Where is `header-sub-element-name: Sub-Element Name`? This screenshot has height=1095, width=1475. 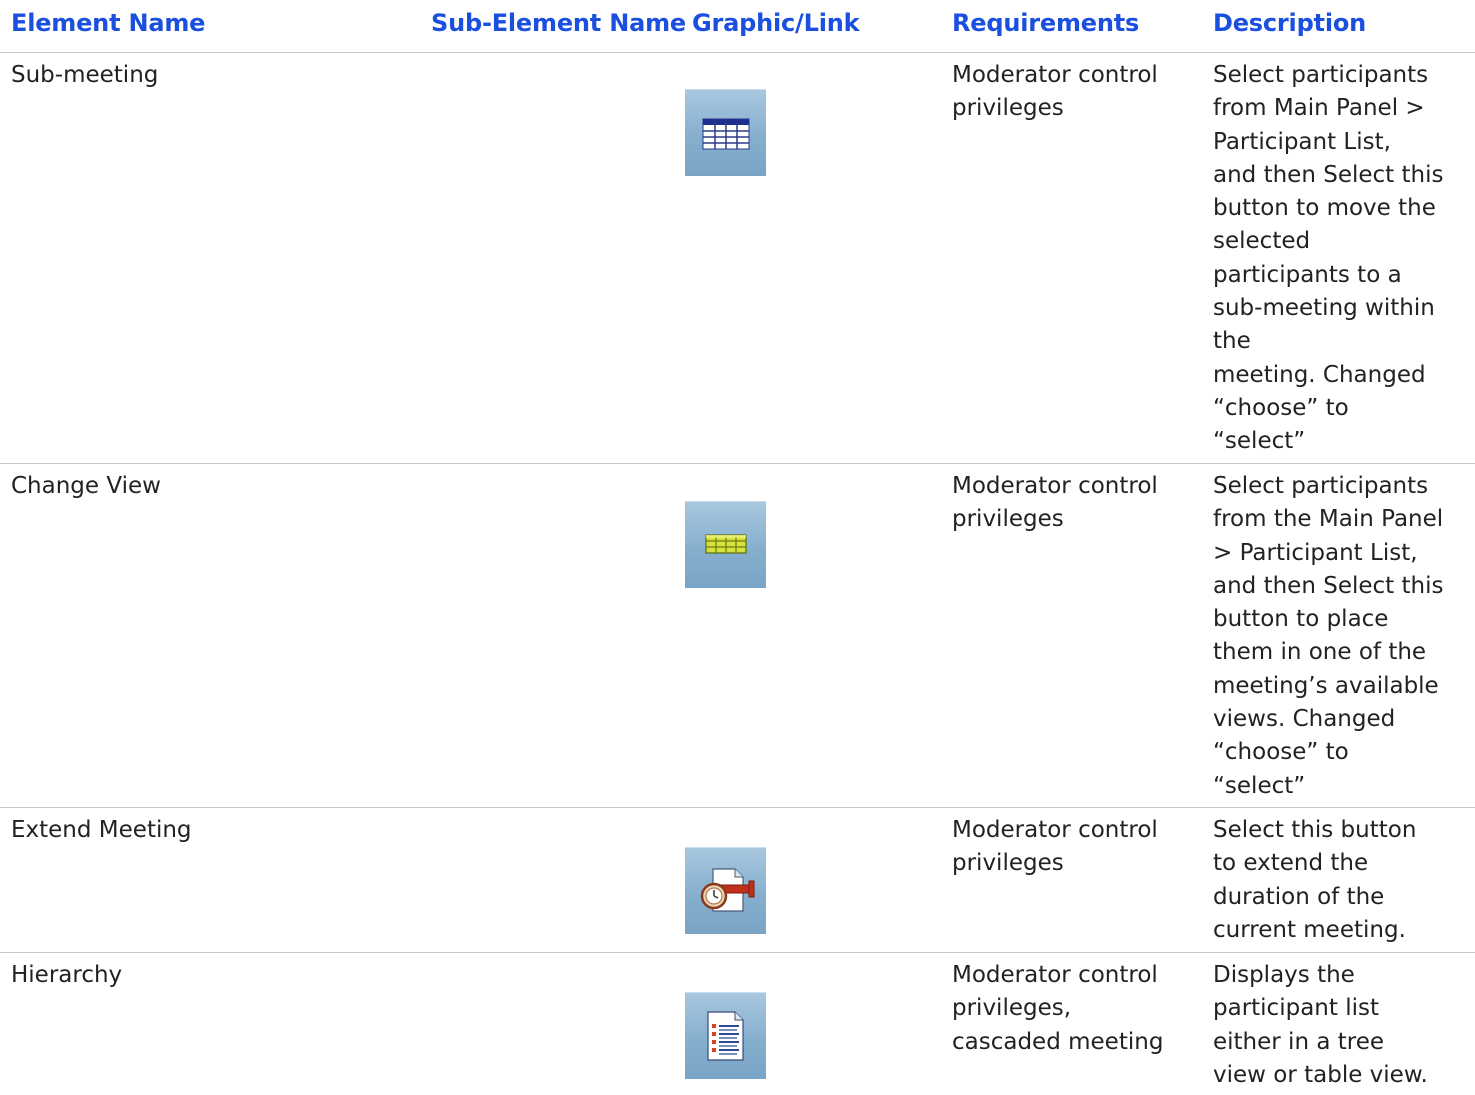
header-sub-element-name: Sub-Element Name is located at coordinates (558, 23).